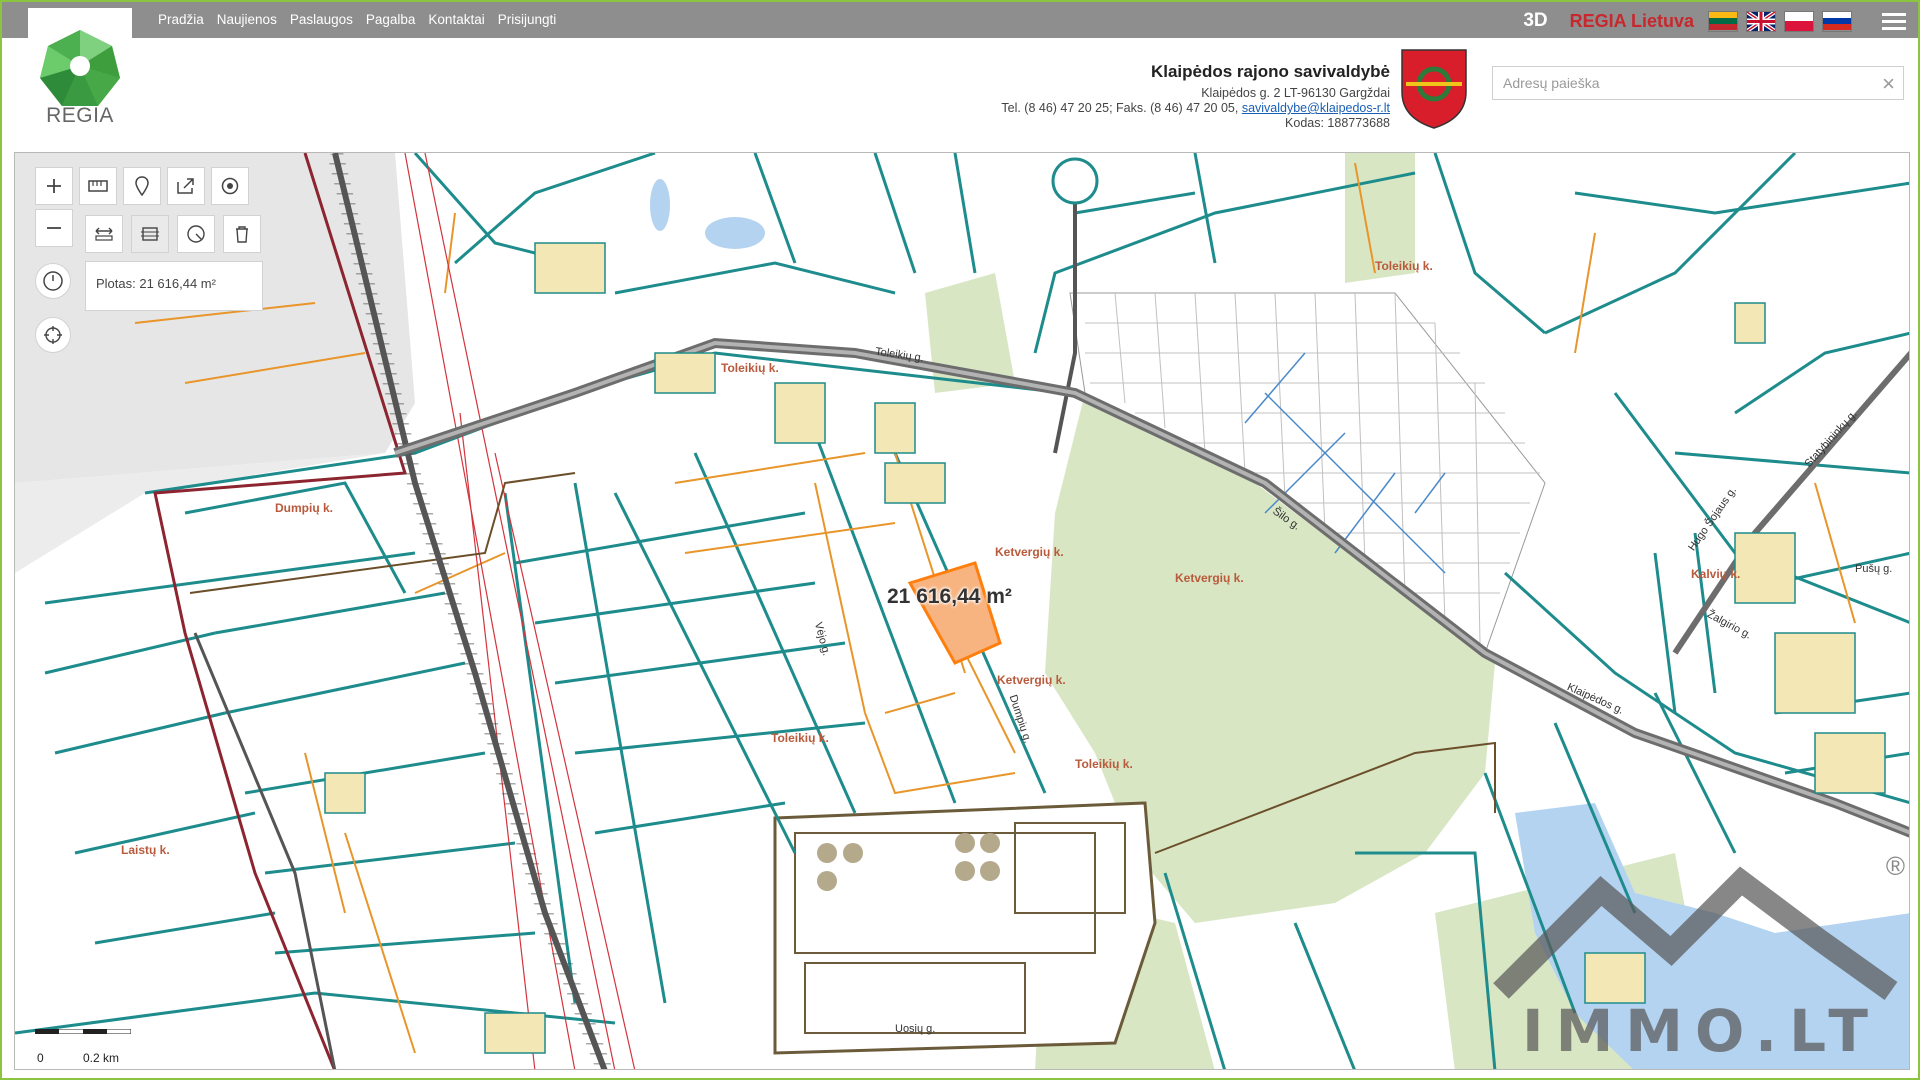 The image size is (1920, 1080). I want to click on brand-link: REGIA Lietuva, so click(1632, 21).